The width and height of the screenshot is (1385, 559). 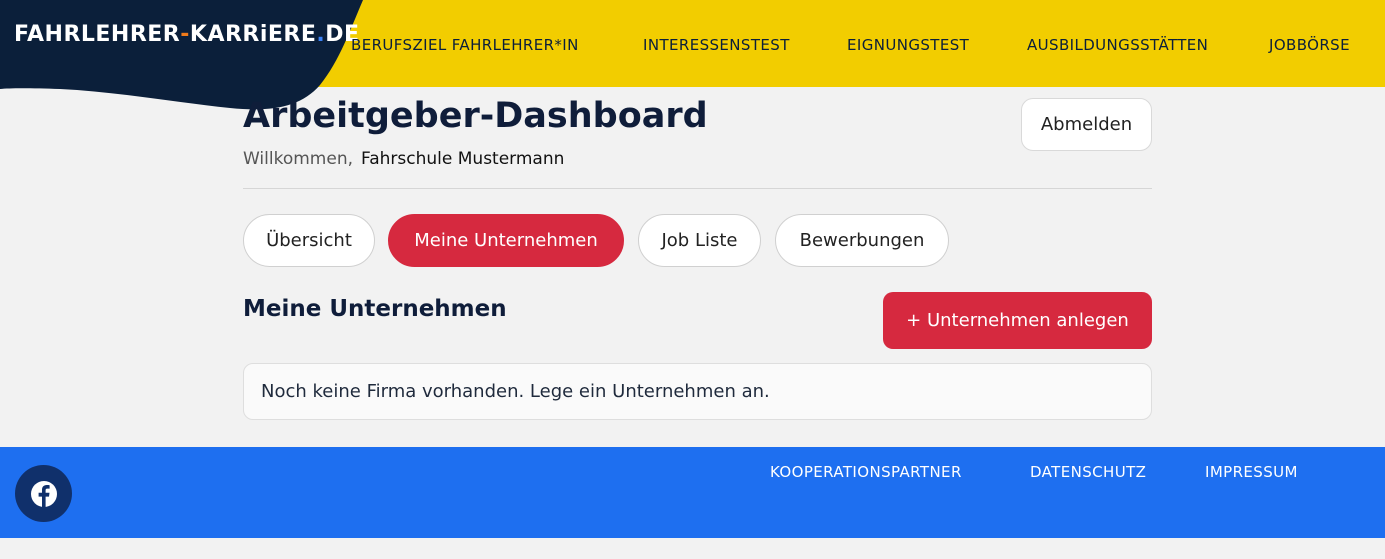 I want to click on nav-item-eignungstest: EIGNUNGSTEST, so click(x=908, y=45).